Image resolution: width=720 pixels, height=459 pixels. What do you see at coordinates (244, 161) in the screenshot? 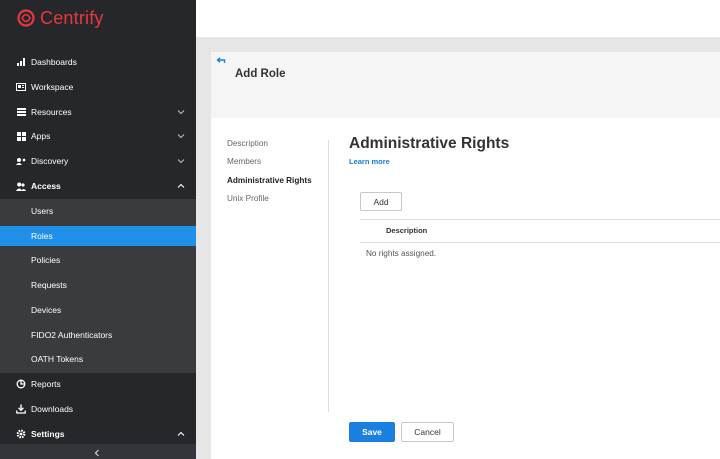
I see `nav-members: Members` at bounding box center [244, 161].